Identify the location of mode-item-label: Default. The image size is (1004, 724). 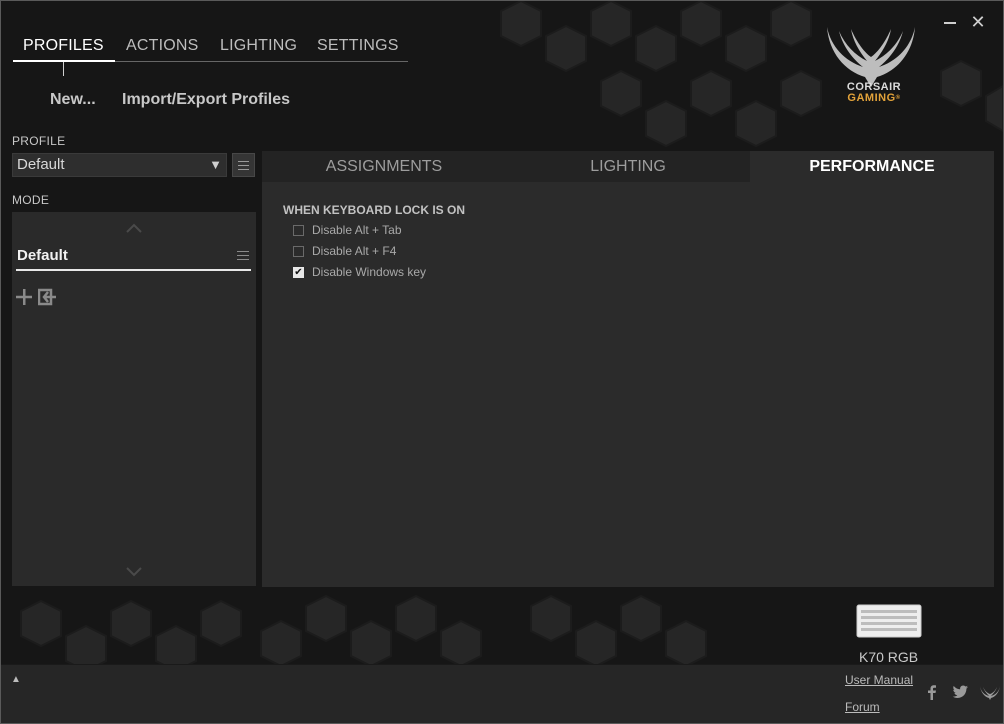
(42, 255).